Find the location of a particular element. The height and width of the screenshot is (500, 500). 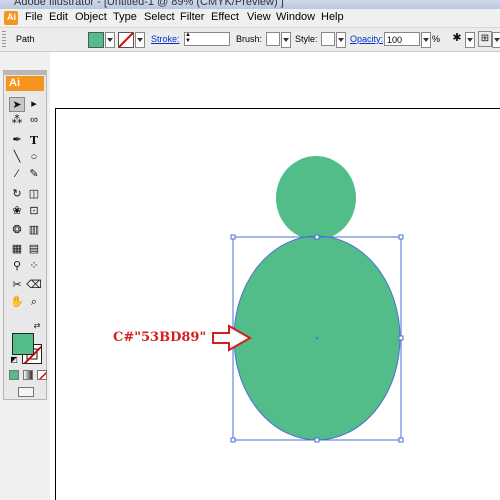

ai-logo: Ai is located at coordinates (25, 83).